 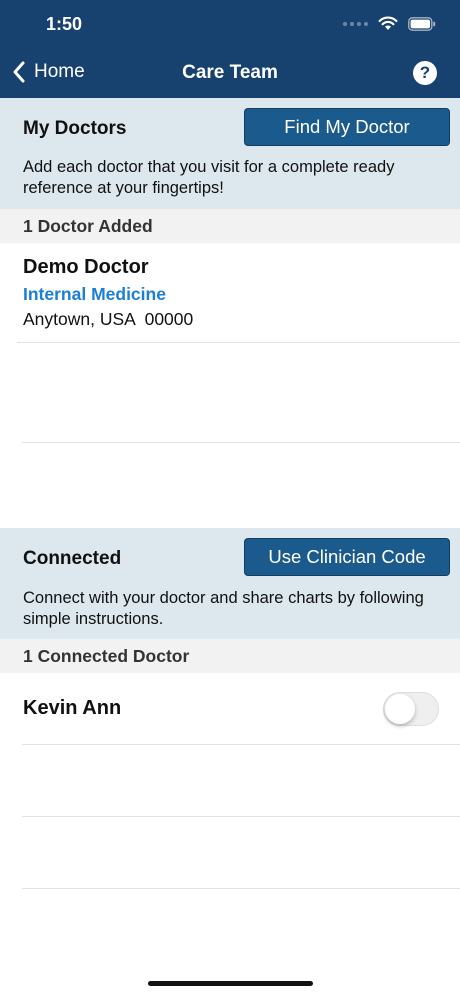 What do you see at coordinates (64, 24) in the screenshot?
I see `status-time: 1:50` at bounding box center [64, 24].